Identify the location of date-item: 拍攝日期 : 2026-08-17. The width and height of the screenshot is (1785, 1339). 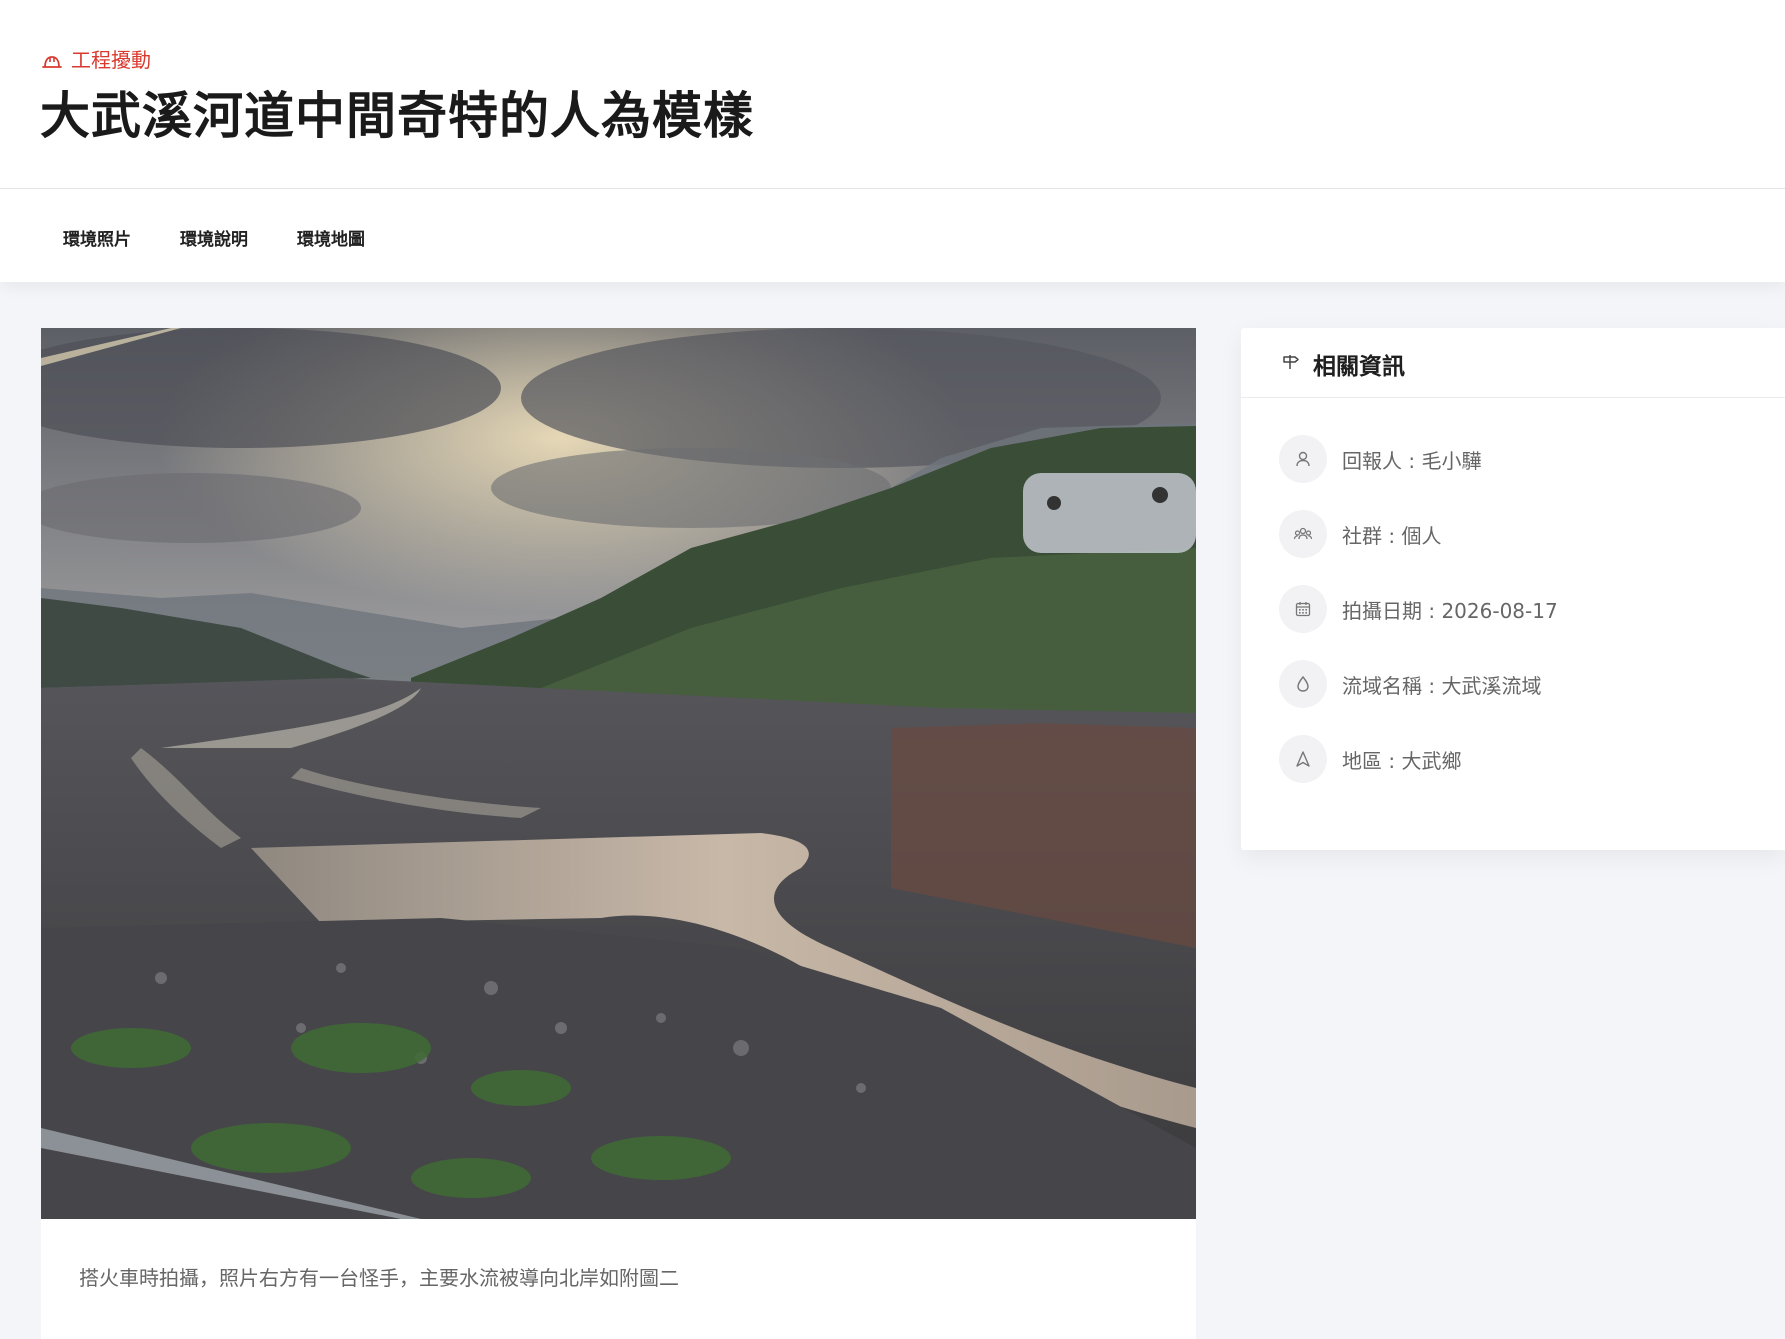
(1418, 609).